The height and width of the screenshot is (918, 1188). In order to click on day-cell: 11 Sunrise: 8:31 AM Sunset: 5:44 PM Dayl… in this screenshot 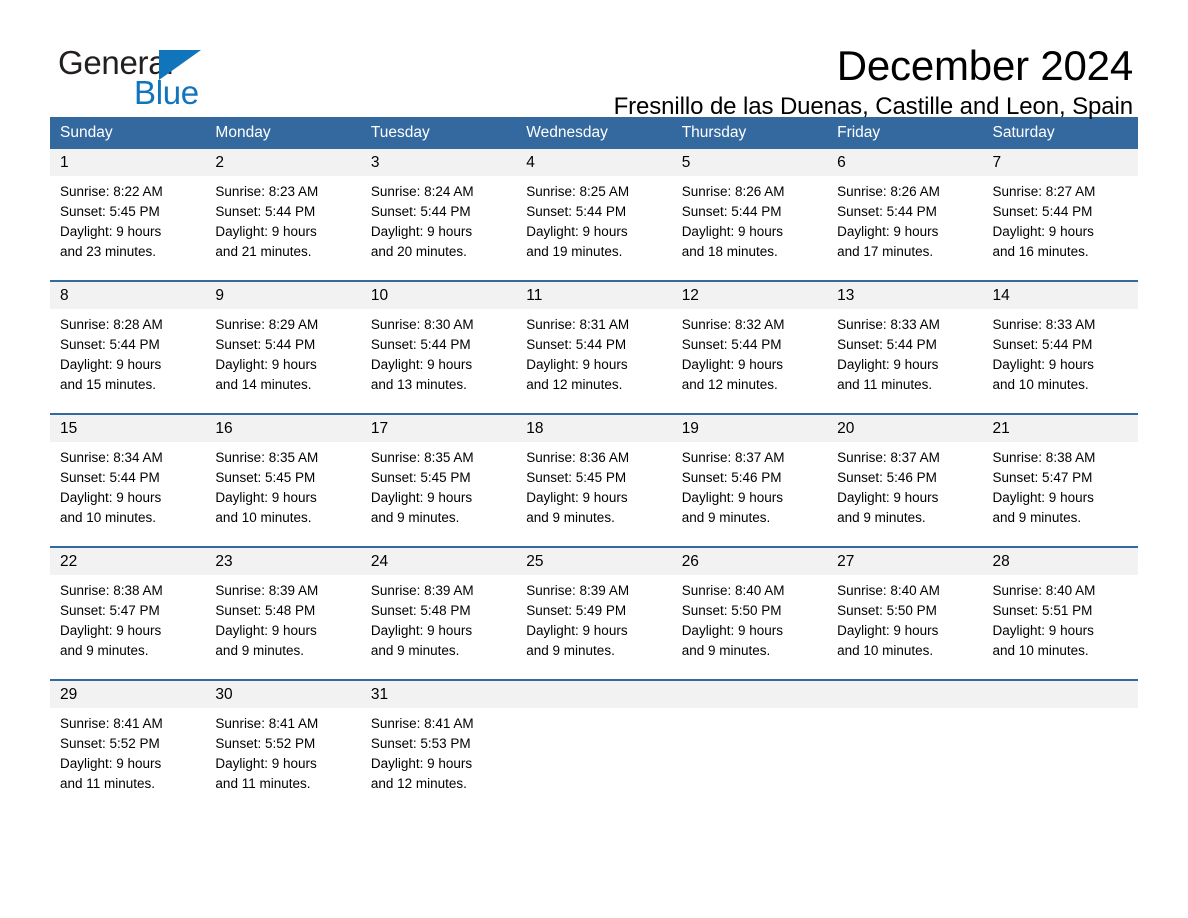, I will do `click(594, 347)`.